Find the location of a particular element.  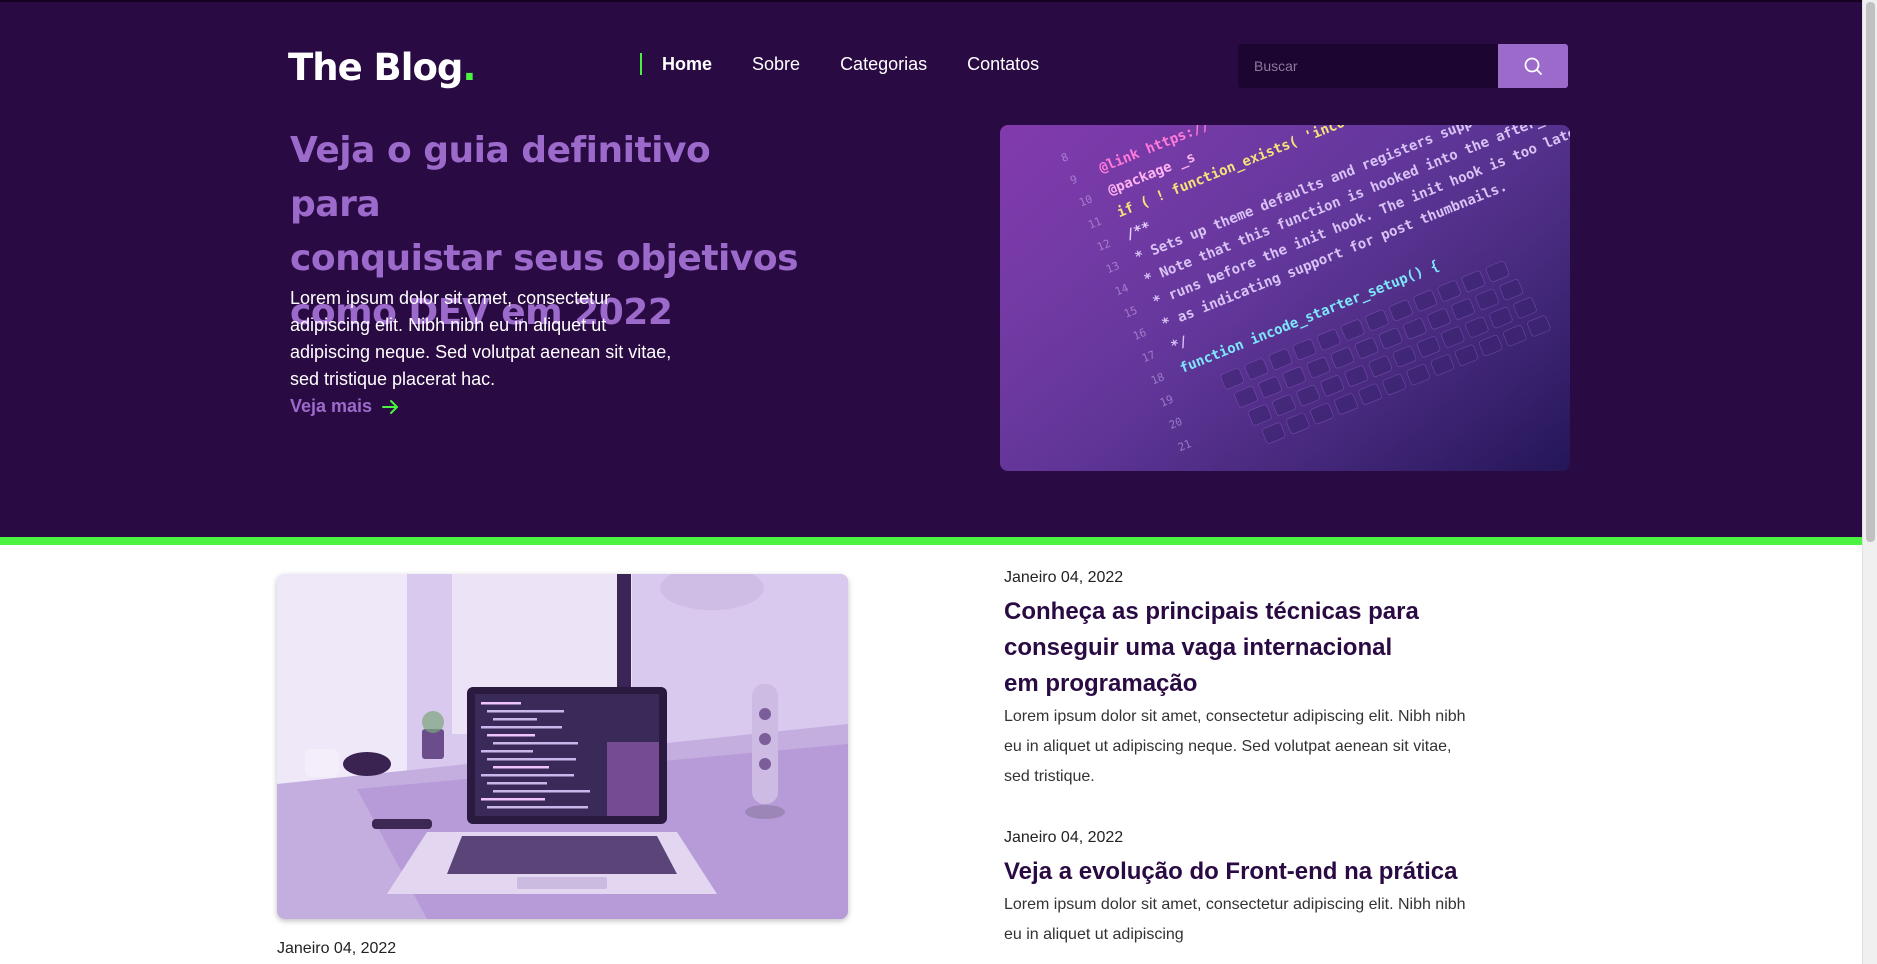

main-nav: Home Sobre Categorias Contatos is located at coordinates (859, 64).